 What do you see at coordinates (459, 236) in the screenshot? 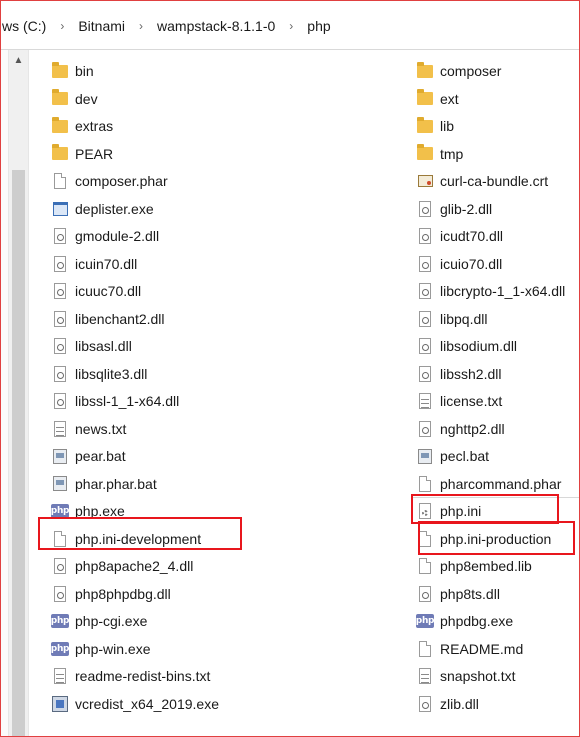
I see `file-item: icudt70.dll` at bounding box center [459, 236].